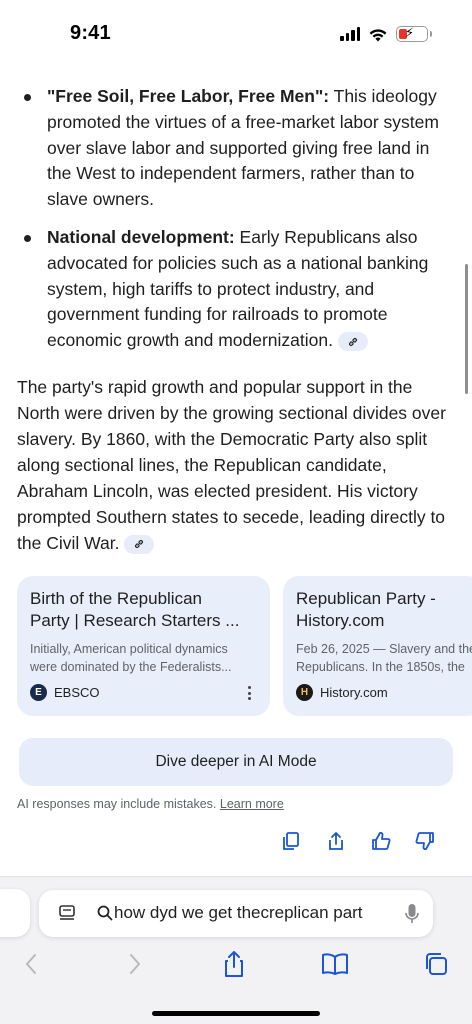  I want to click on thumbs-up-icon, so click(382, 842).